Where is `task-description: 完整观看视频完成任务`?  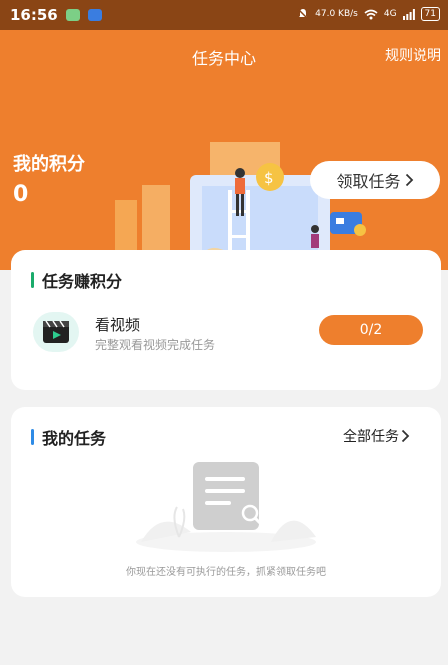
task-description: 完整观看视频完成任务 is located at coordinates (155, 345).